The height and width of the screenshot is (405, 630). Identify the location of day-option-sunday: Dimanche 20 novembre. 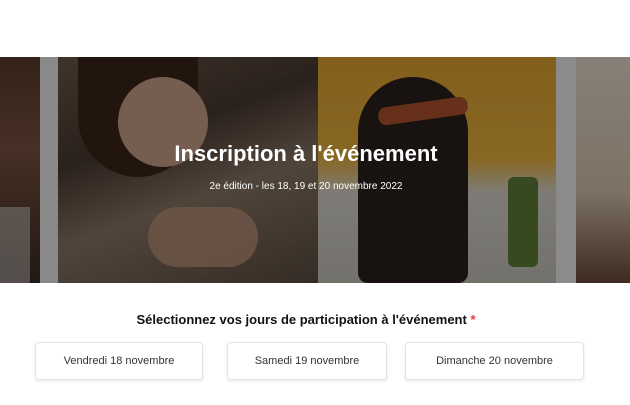
(494, 361).